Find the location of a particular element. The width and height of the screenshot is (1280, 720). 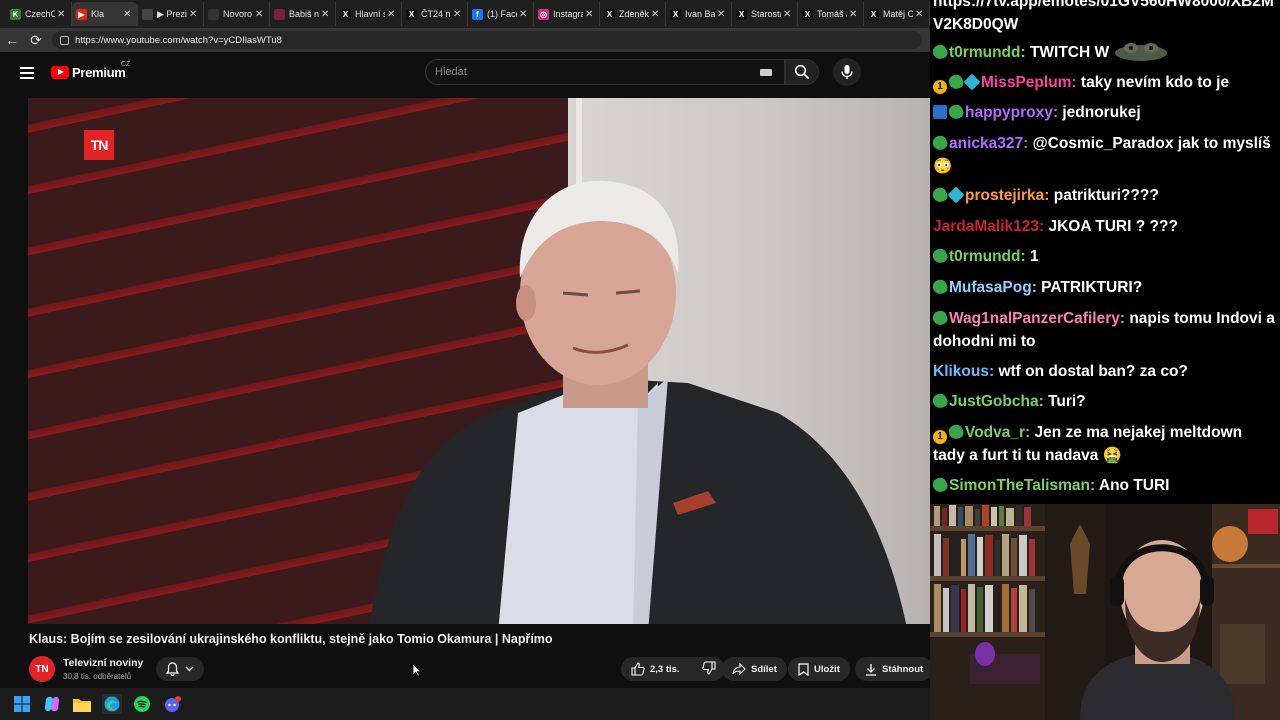

edge-browser-icon is located at coordinates (112, 704).